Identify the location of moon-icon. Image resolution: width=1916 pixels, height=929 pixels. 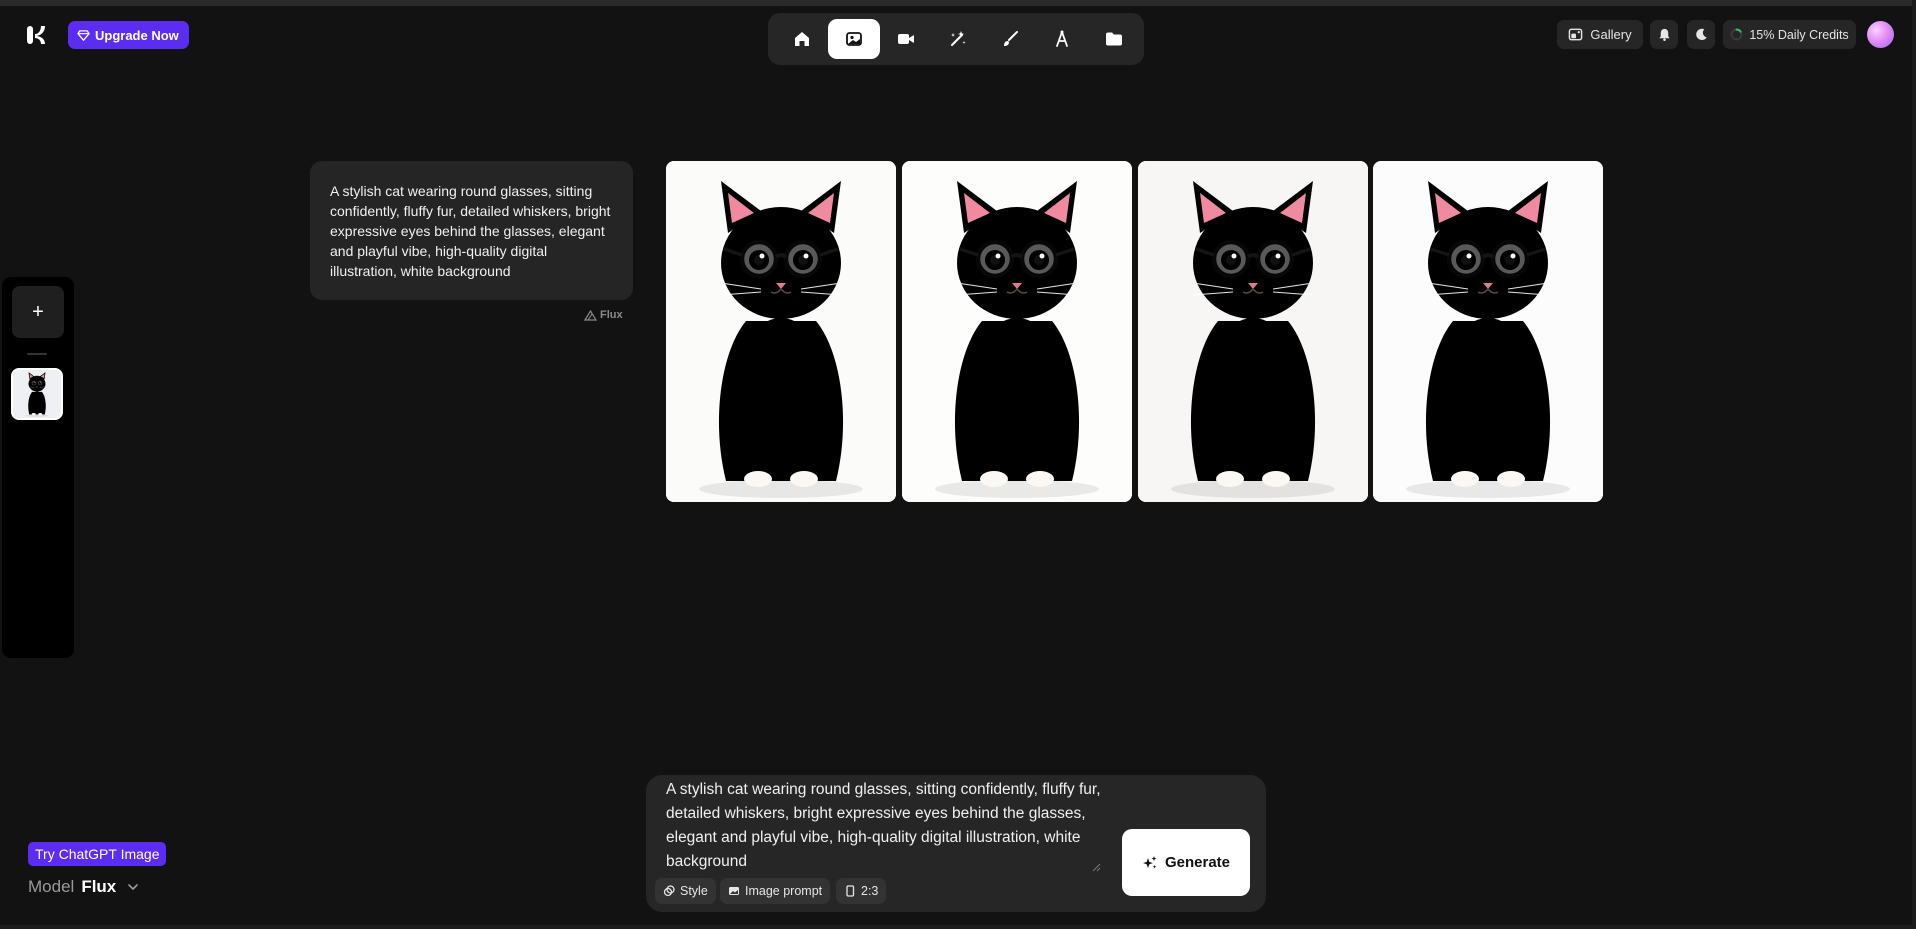
(1701, 34).